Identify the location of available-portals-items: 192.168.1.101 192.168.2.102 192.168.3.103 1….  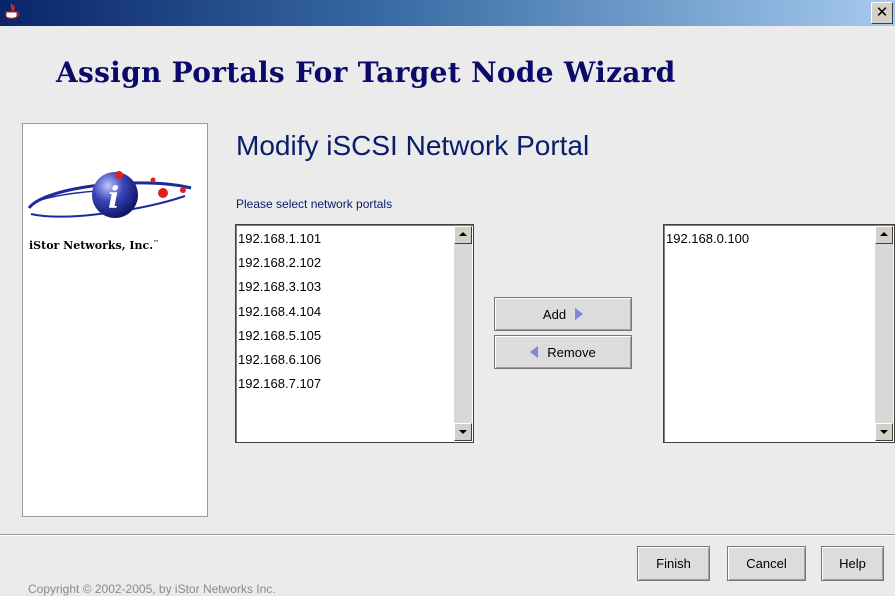
(345, 313).